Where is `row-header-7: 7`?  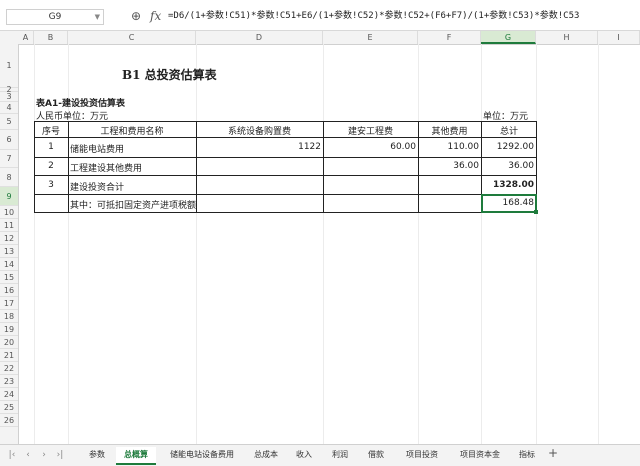
row-header-7: 7 is located at coordinates (9, 159).